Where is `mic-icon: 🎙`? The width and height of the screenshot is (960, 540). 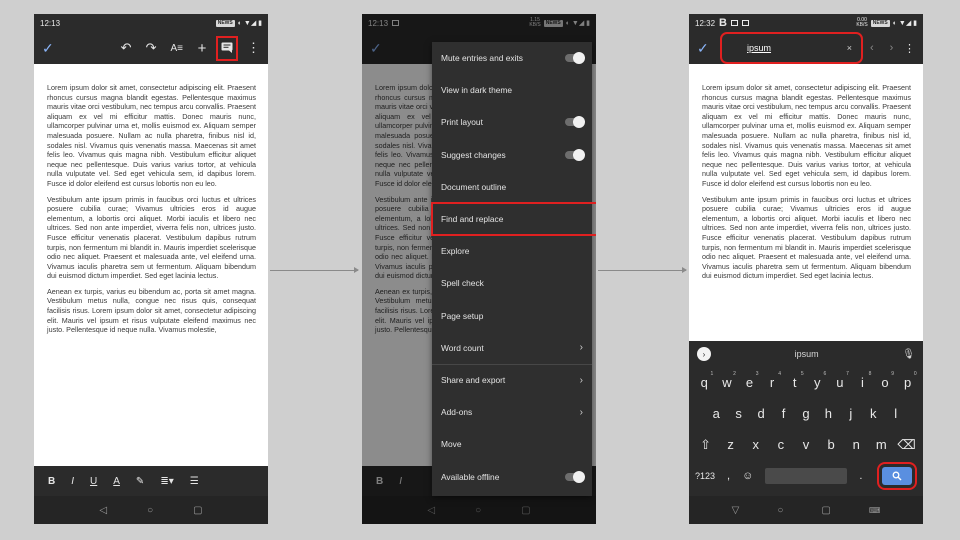 mic-icon: 🎙 is located at coordinates (908, 354).